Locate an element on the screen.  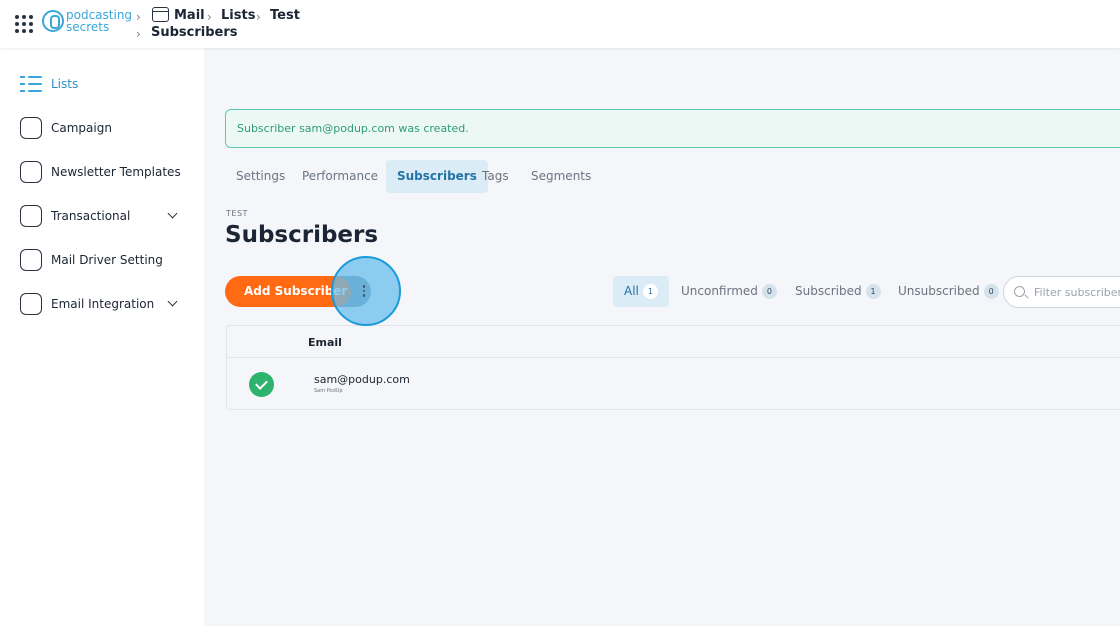
filter-search-box is located at coordinates (1061, 292).